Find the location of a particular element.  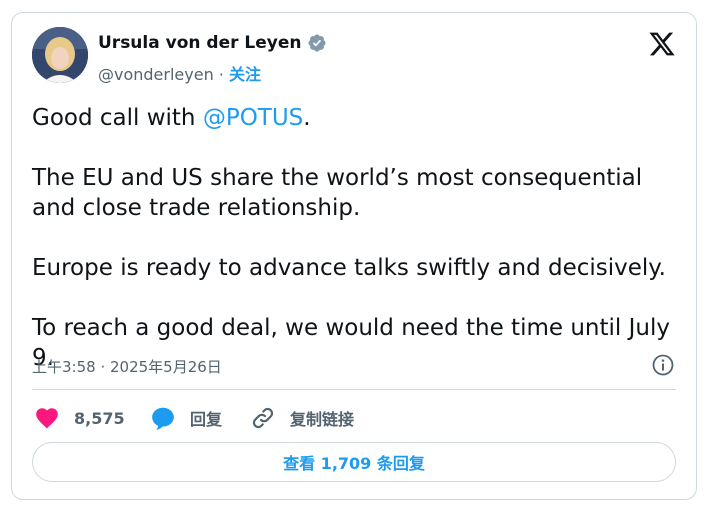

heart-icon is located at coordinates (47, 418).